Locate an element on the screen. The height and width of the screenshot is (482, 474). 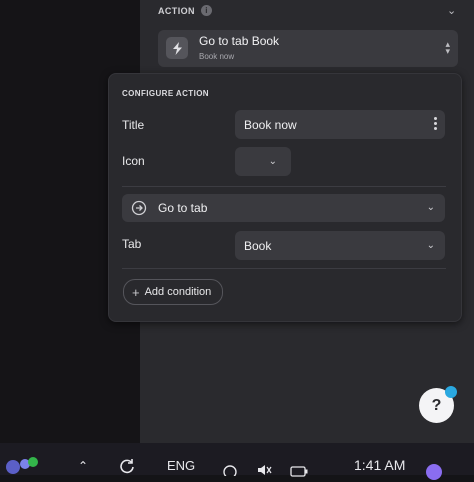
tab-label: Tab is located at coordinates (132, 244).